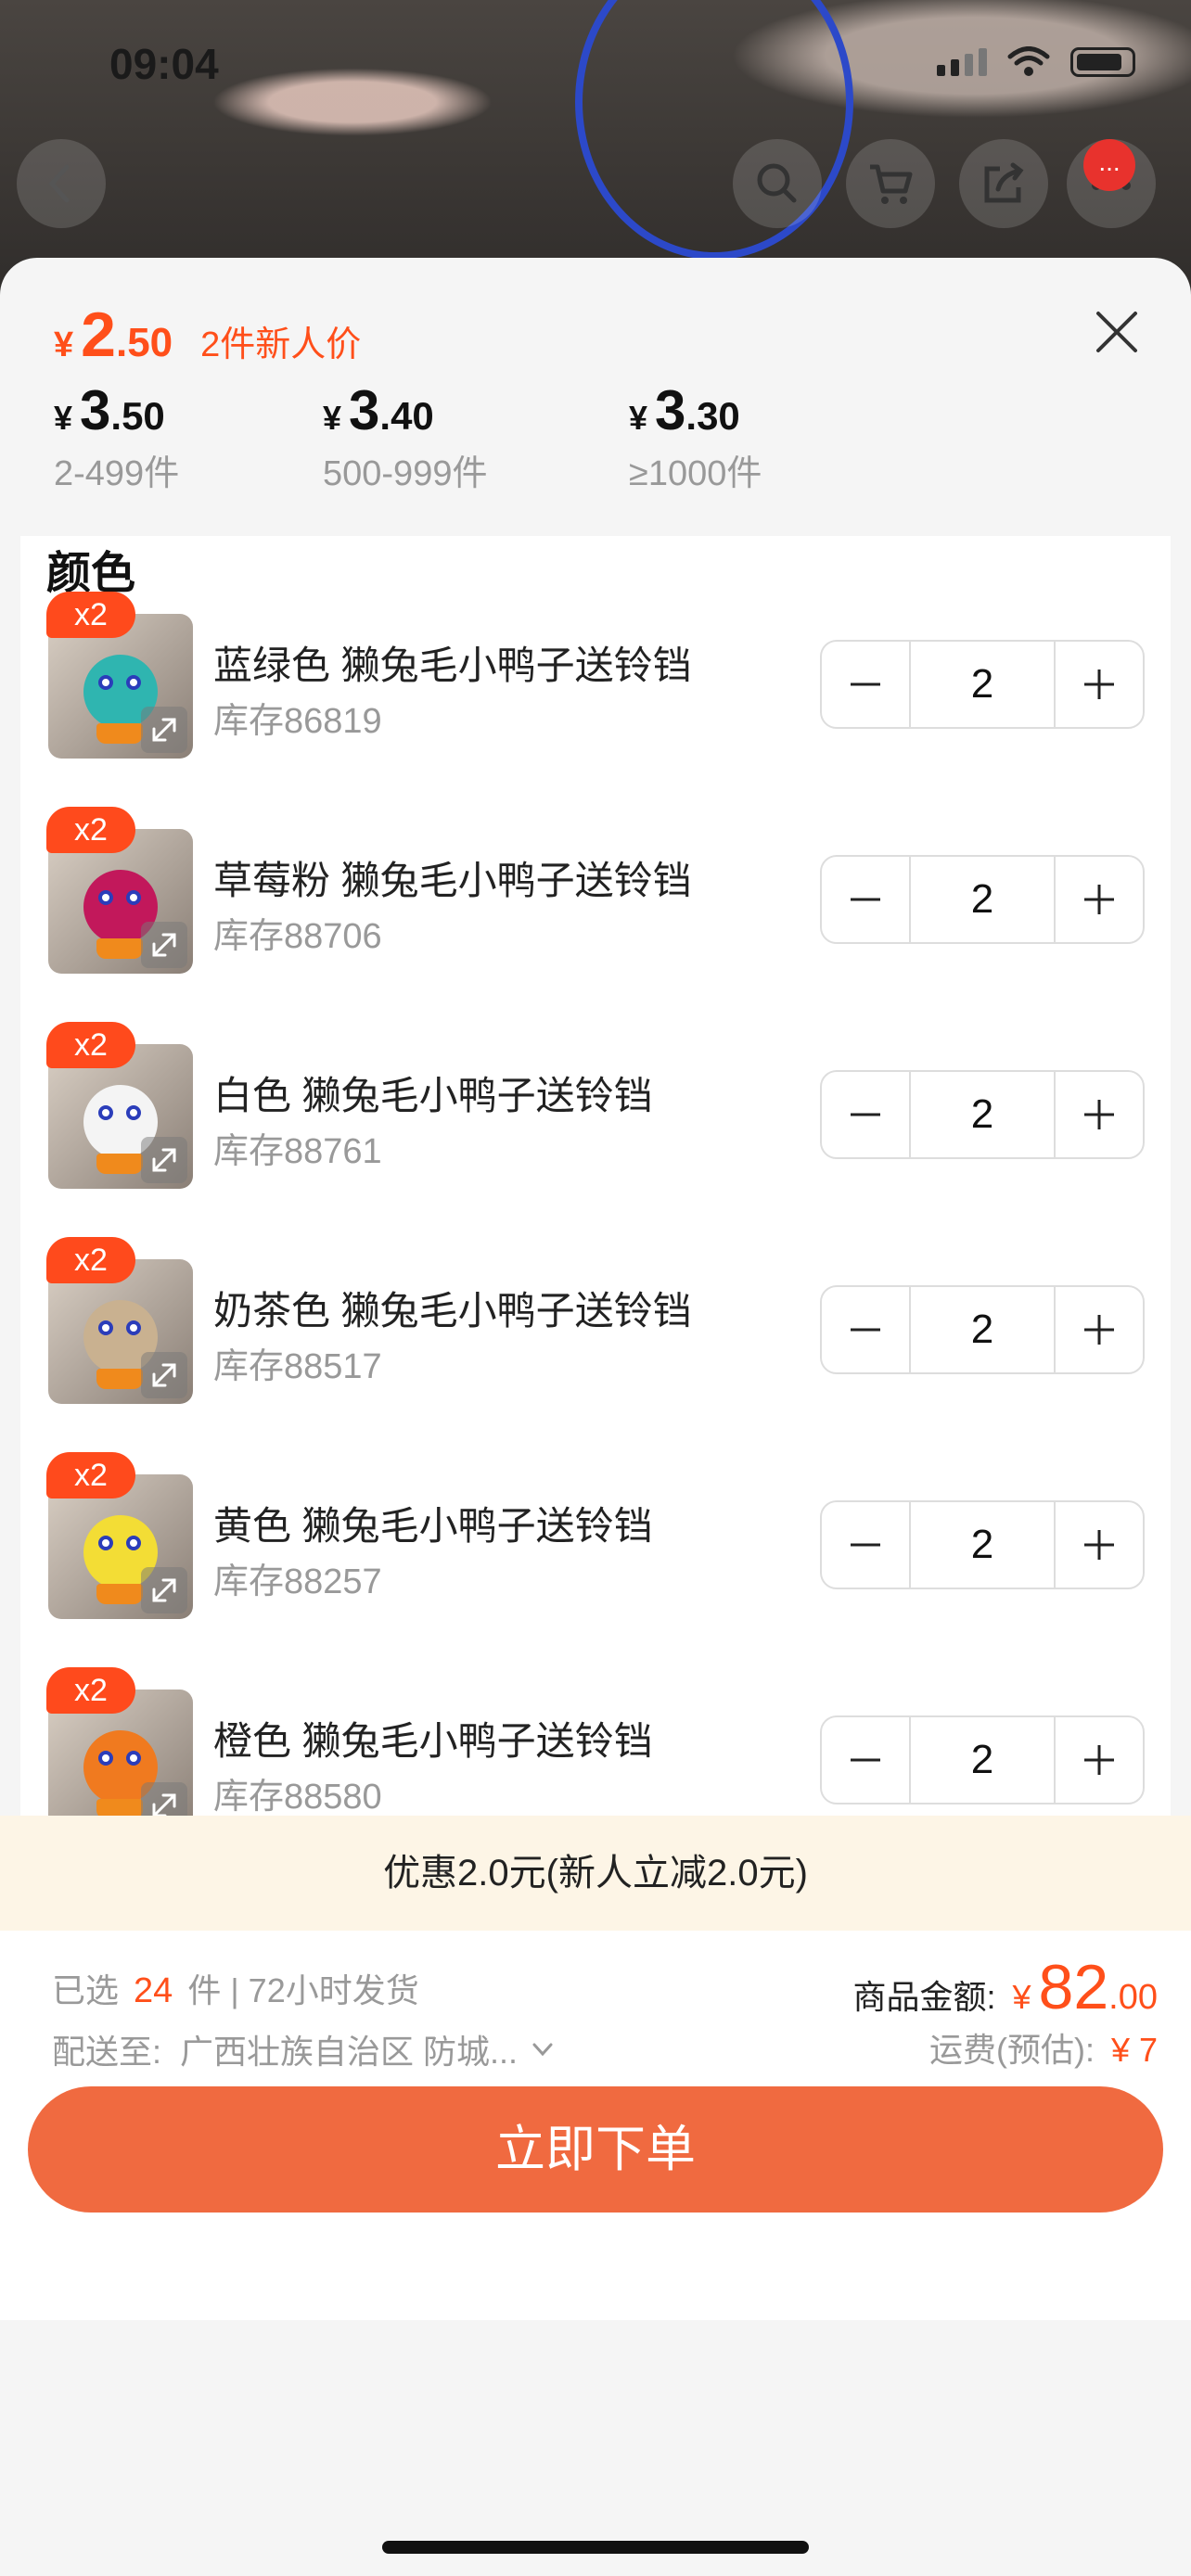 This screenshot has width=1191, height=2576. Describe the element at coordinates (777, 183) in the screenshot. I see `search-button` at that location.